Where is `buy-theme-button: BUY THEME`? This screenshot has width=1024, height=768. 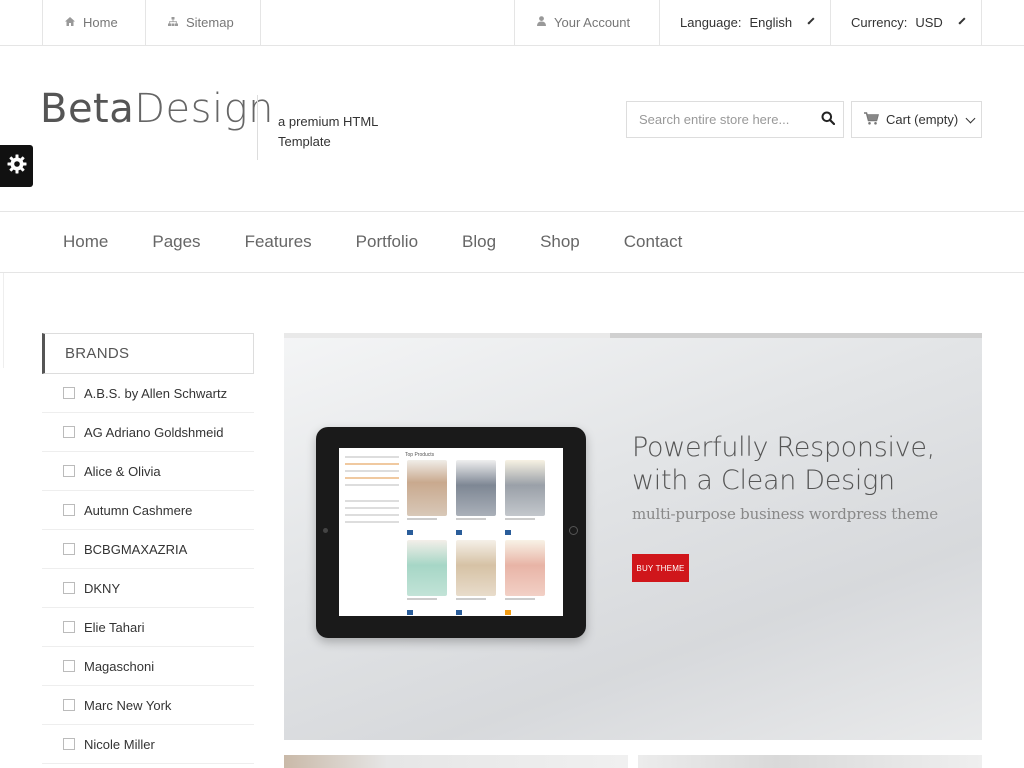
buy-theme-button: BUY THEME is located at coordinates (660, 568).